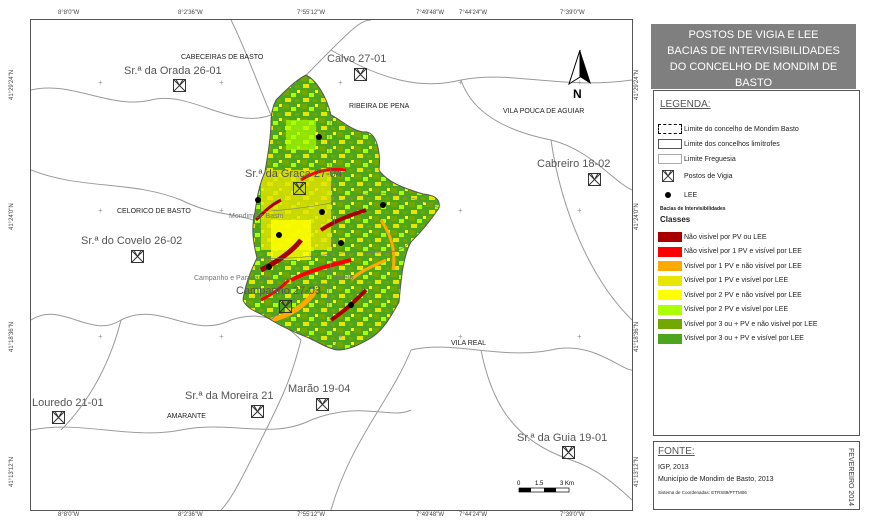  What do you see at coordinates (69, 13) in the screenshot?
I see `tick-top-1: 8°8'0"W` at bounding box center [69, 13].